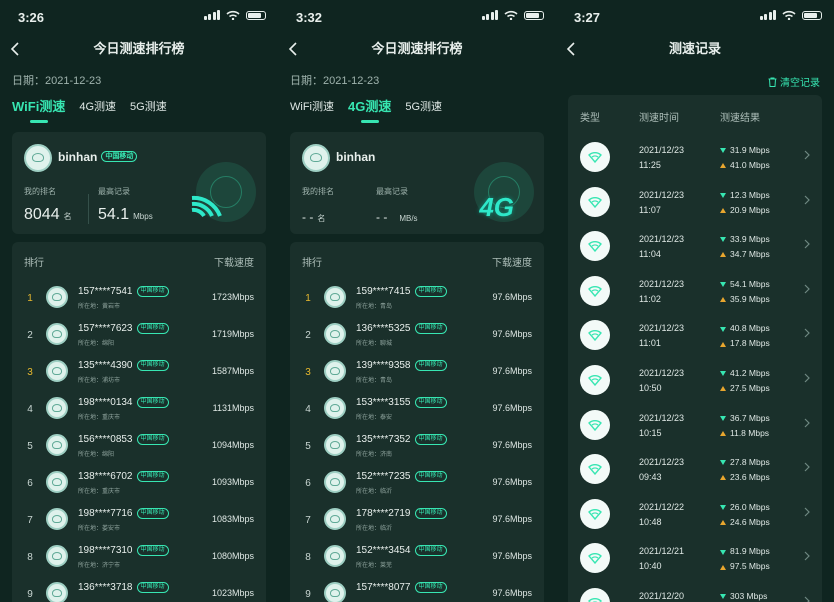 The image size is (834, 602). What do you see at coordinates (587, 17) in the screenshot?
I see `status-time: 3:27` at bounding box center [587, 17].